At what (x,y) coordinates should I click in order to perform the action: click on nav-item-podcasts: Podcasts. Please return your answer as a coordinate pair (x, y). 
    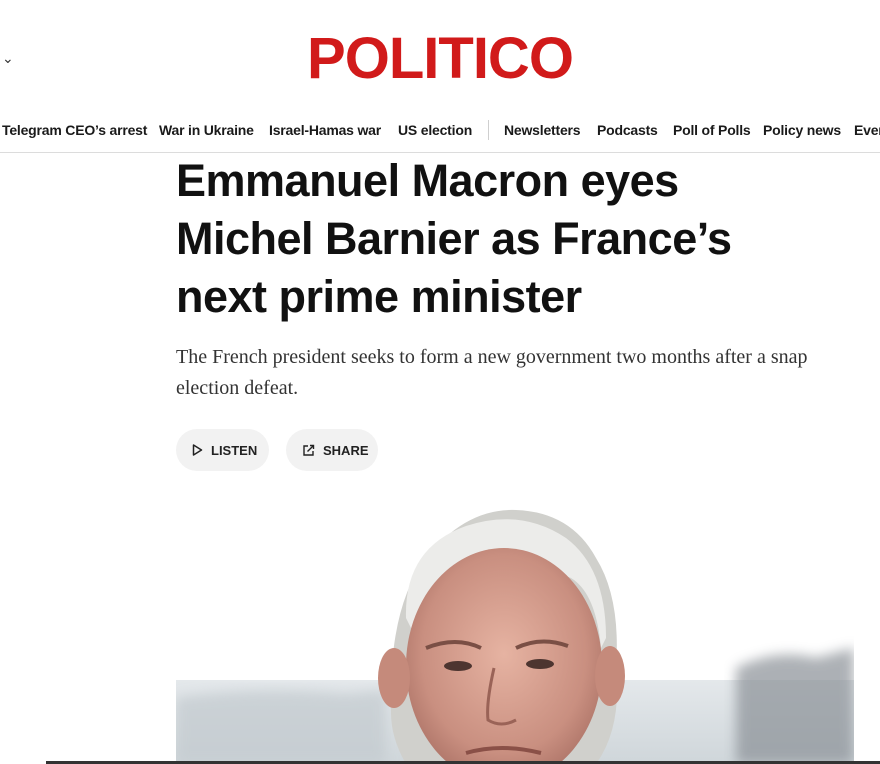
    Looking at the image, I should click on (627, 130).